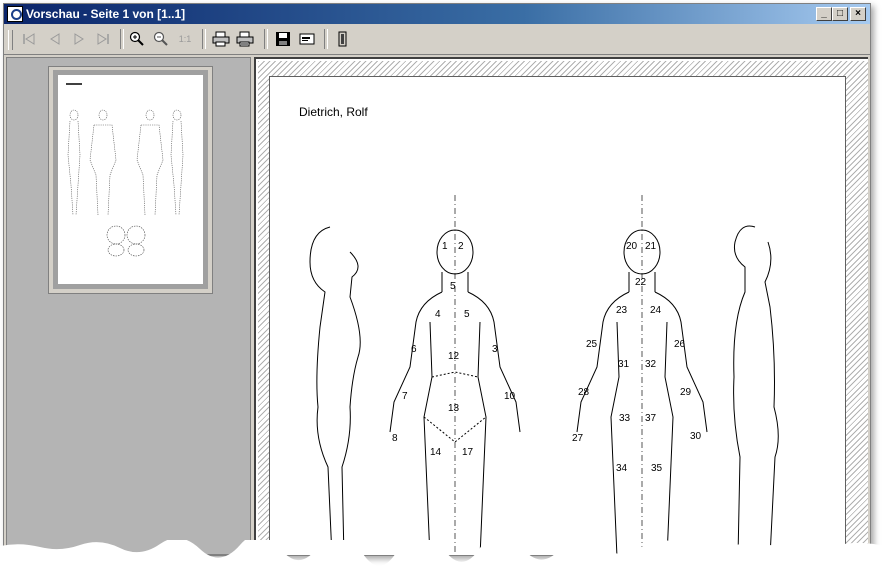 The image size is (889, 569). I want to click on title-bar: Vorschau - Seite 1 von [1..1] _ □ ×, so click(437, 14).